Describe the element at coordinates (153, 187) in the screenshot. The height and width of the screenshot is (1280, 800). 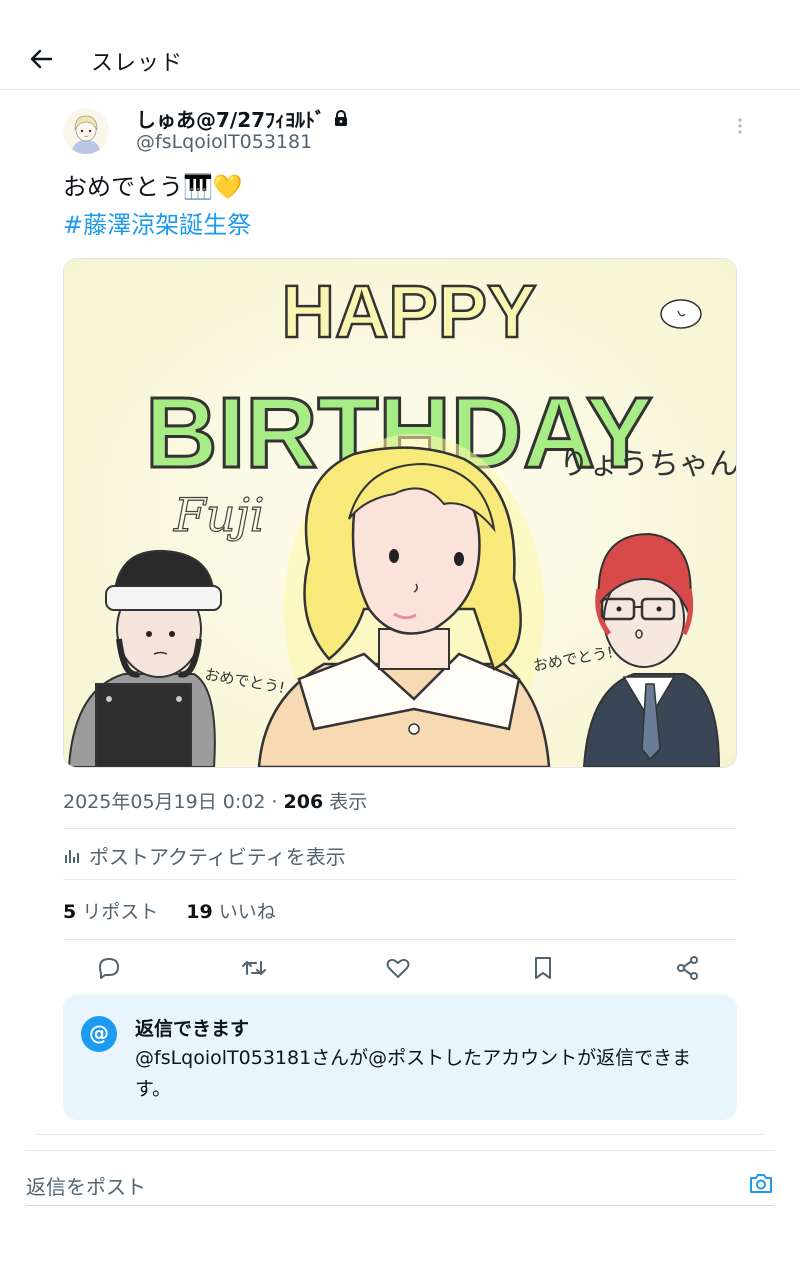
I see `tweet-text: おめでとう🎹💛` at that location.